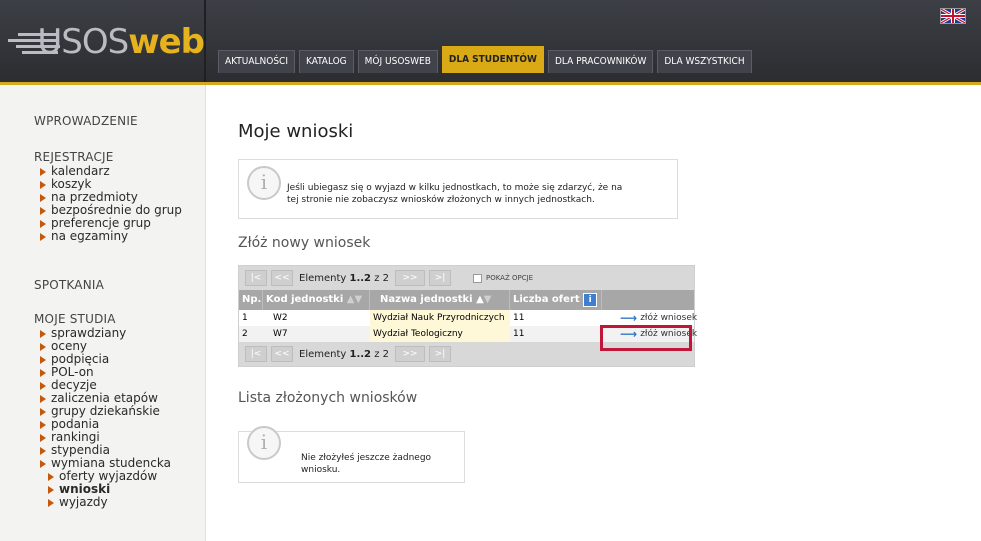  I want to click on cell-np: 1, so click(245, 318).